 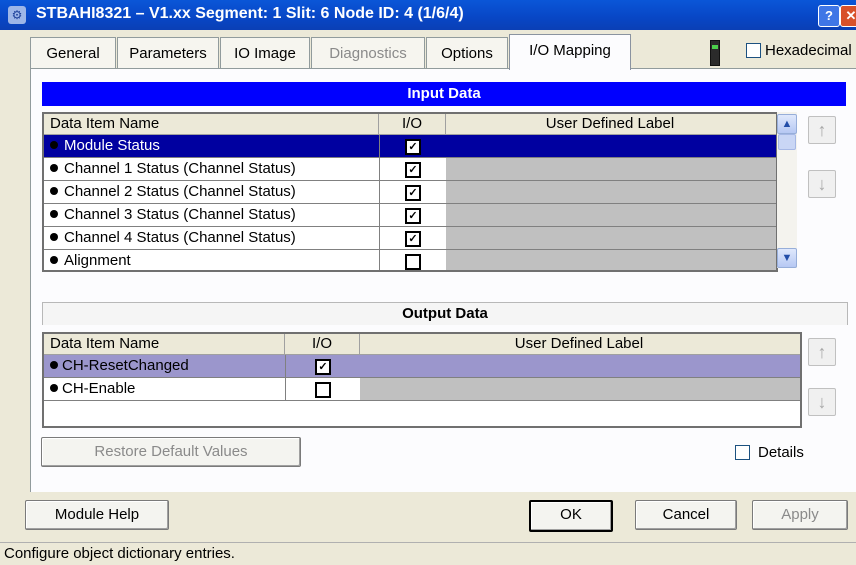 What do you see at coordinates (467, 53) in the screenshot?
I see `tab-options: Options` at bounding box center [467, 53].